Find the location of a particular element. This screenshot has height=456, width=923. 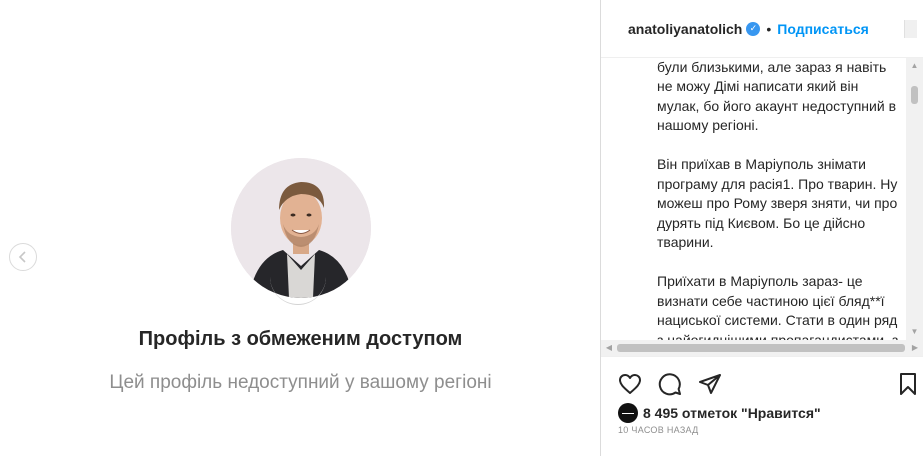

post-timestamp: 10 ЧАСОВ НАЗАД is located at coordinates (658, 430).